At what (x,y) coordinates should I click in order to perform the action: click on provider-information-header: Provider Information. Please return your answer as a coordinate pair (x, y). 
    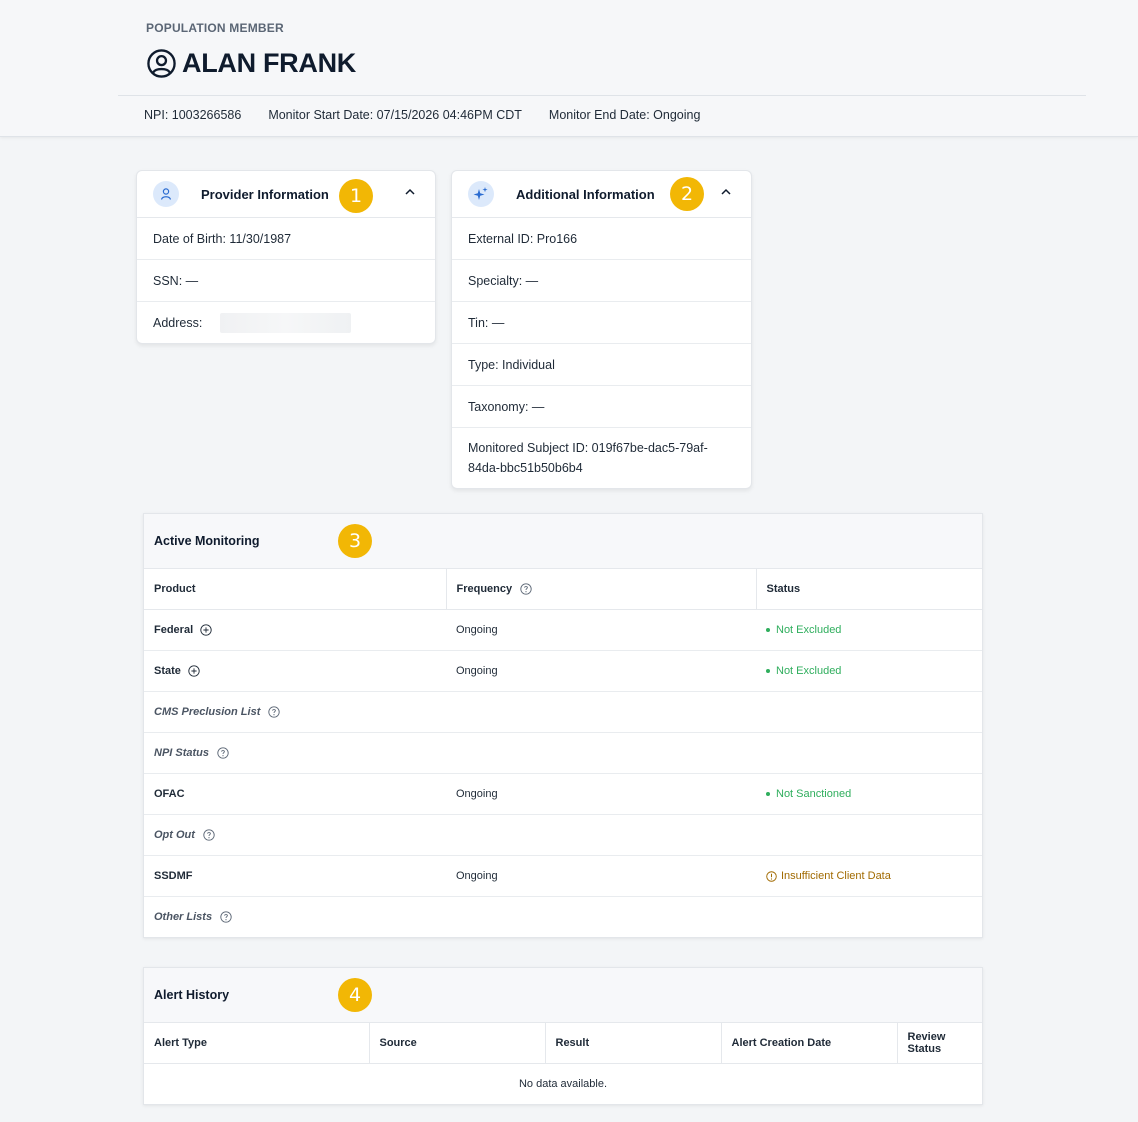
    Looking at the image, I should click on (286, 194).